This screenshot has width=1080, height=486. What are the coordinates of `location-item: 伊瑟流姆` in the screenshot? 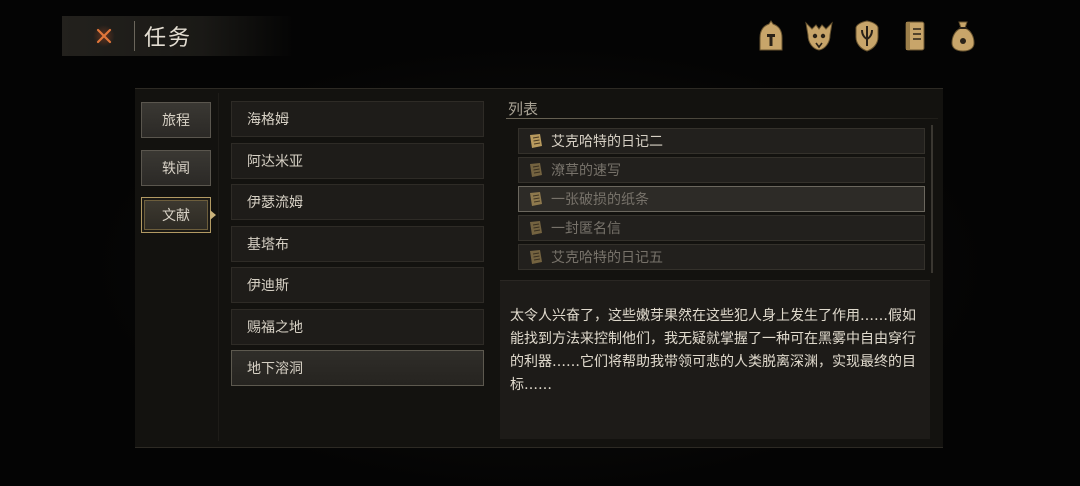 It's located at (357, 202).